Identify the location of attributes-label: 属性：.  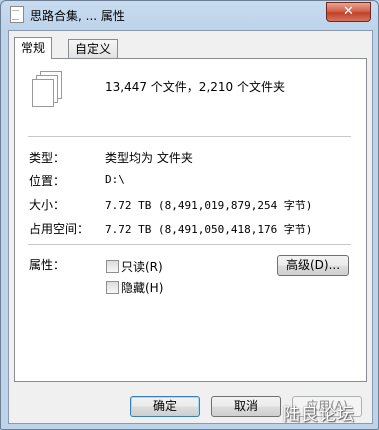
(47, 265).